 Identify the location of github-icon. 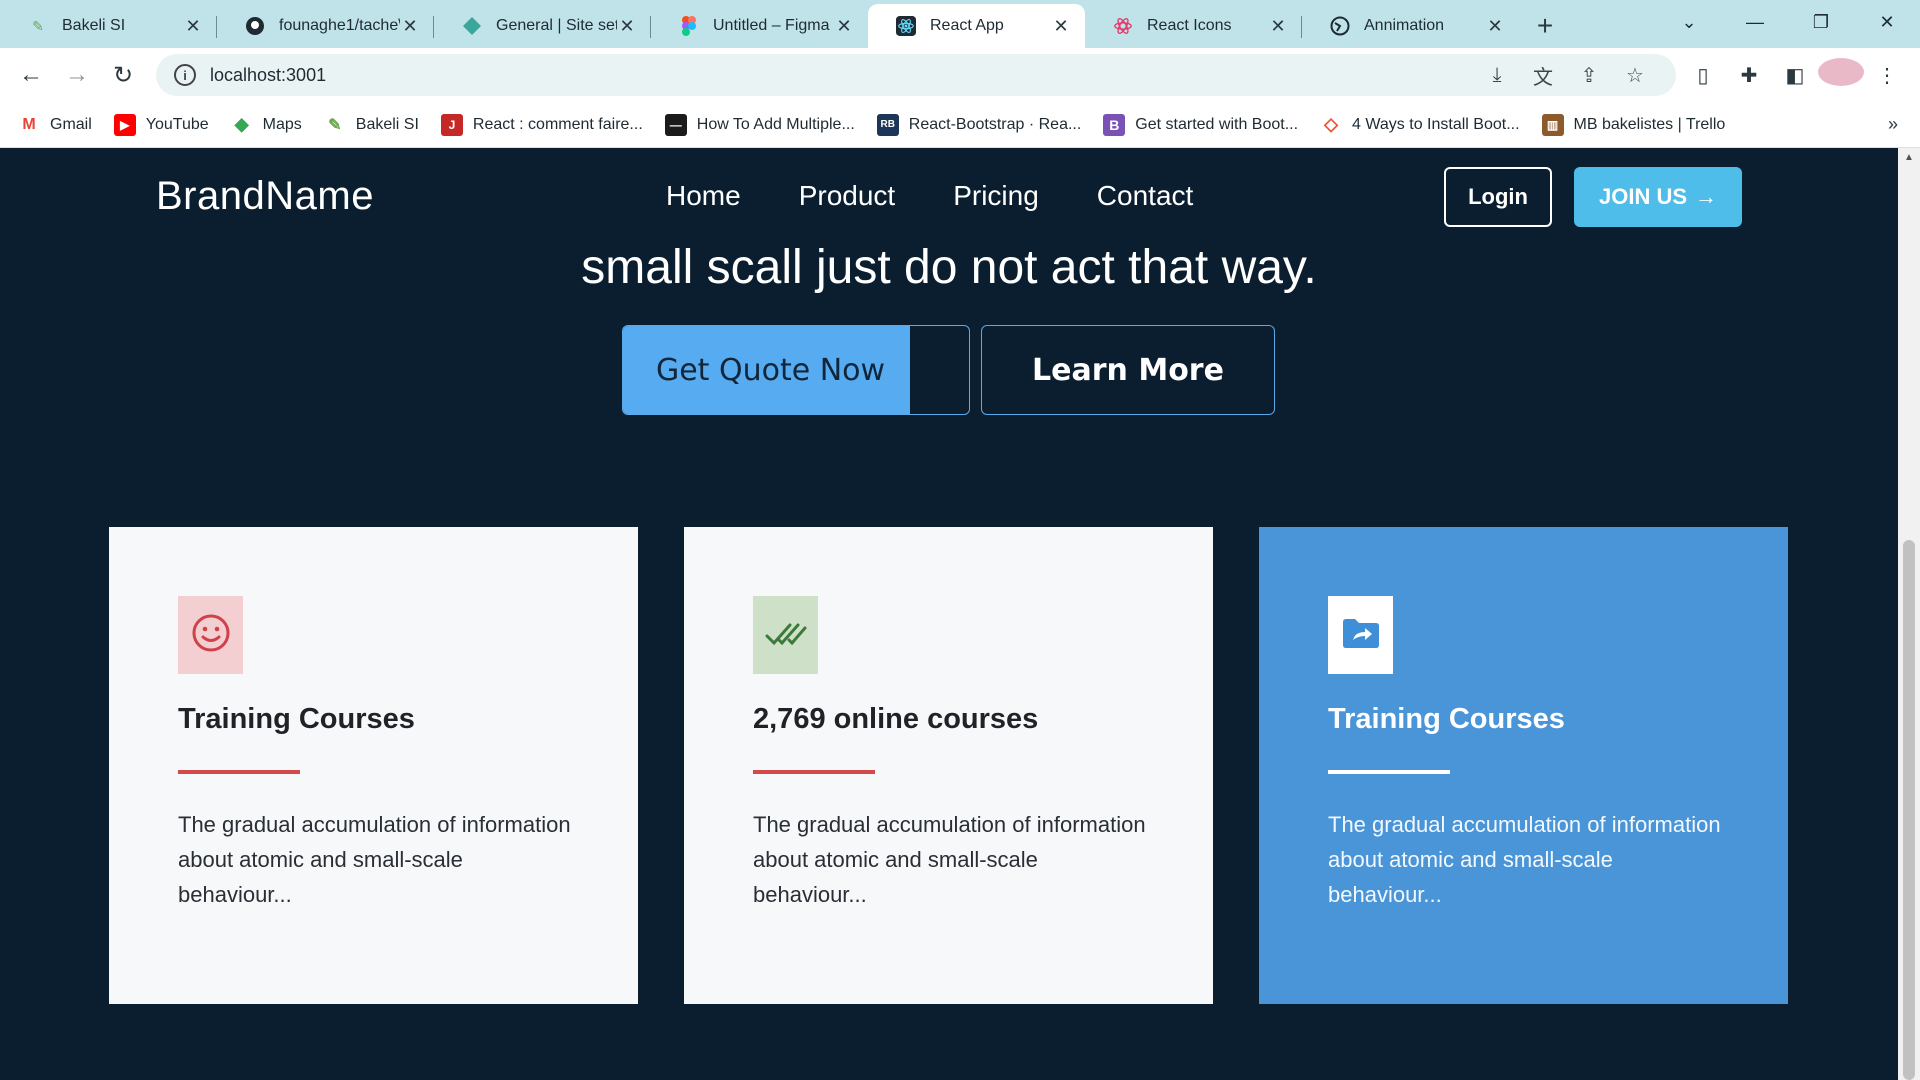
(255, 26).